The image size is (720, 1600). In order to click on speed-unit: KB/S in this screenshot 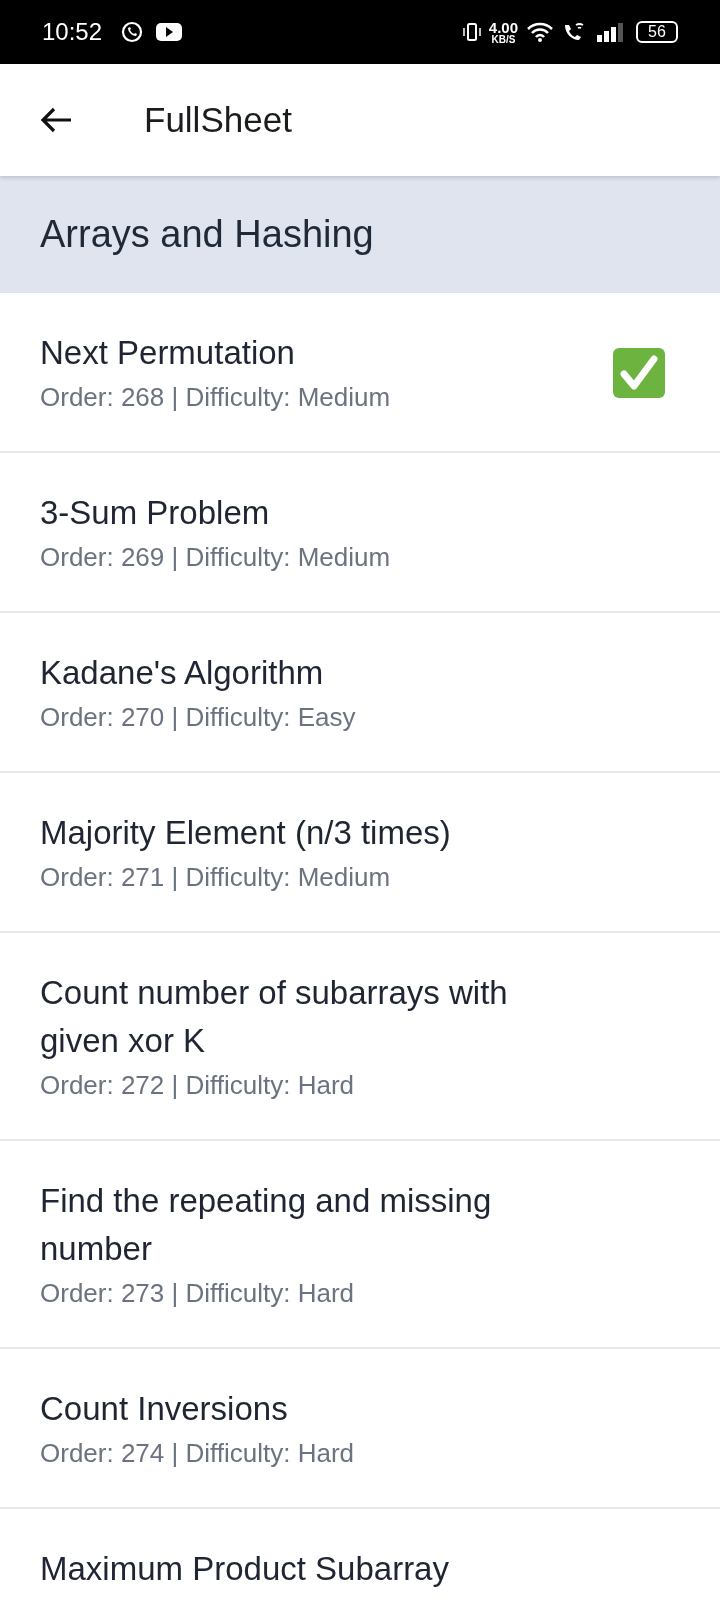, I will do `click(503, 39)`.